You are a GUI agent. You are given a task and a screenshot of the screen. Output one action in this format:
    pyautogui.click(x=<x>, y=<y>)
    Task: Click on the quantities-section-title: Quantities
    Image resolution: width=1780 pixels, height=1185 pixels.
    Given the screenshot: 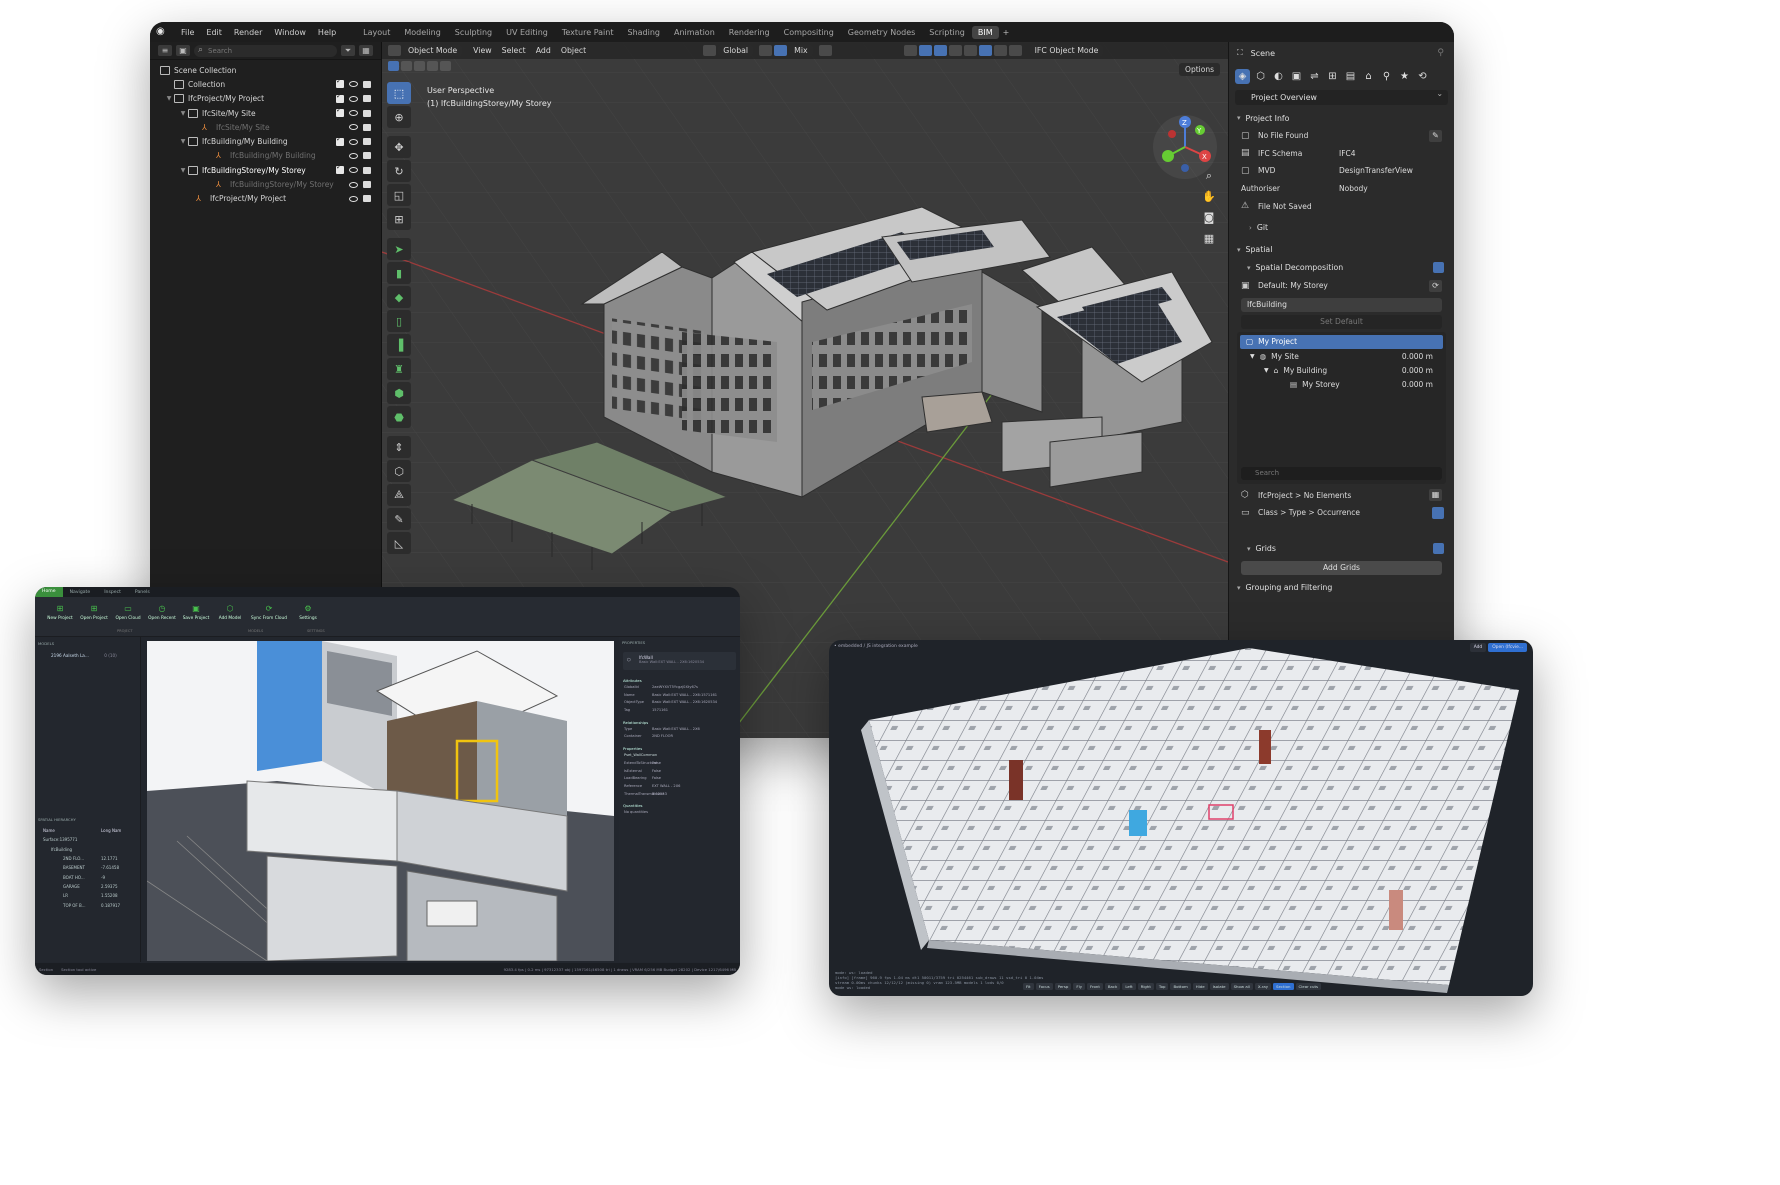 What is the action you would take?
    pyautogui.click(x=679, y=804)
    